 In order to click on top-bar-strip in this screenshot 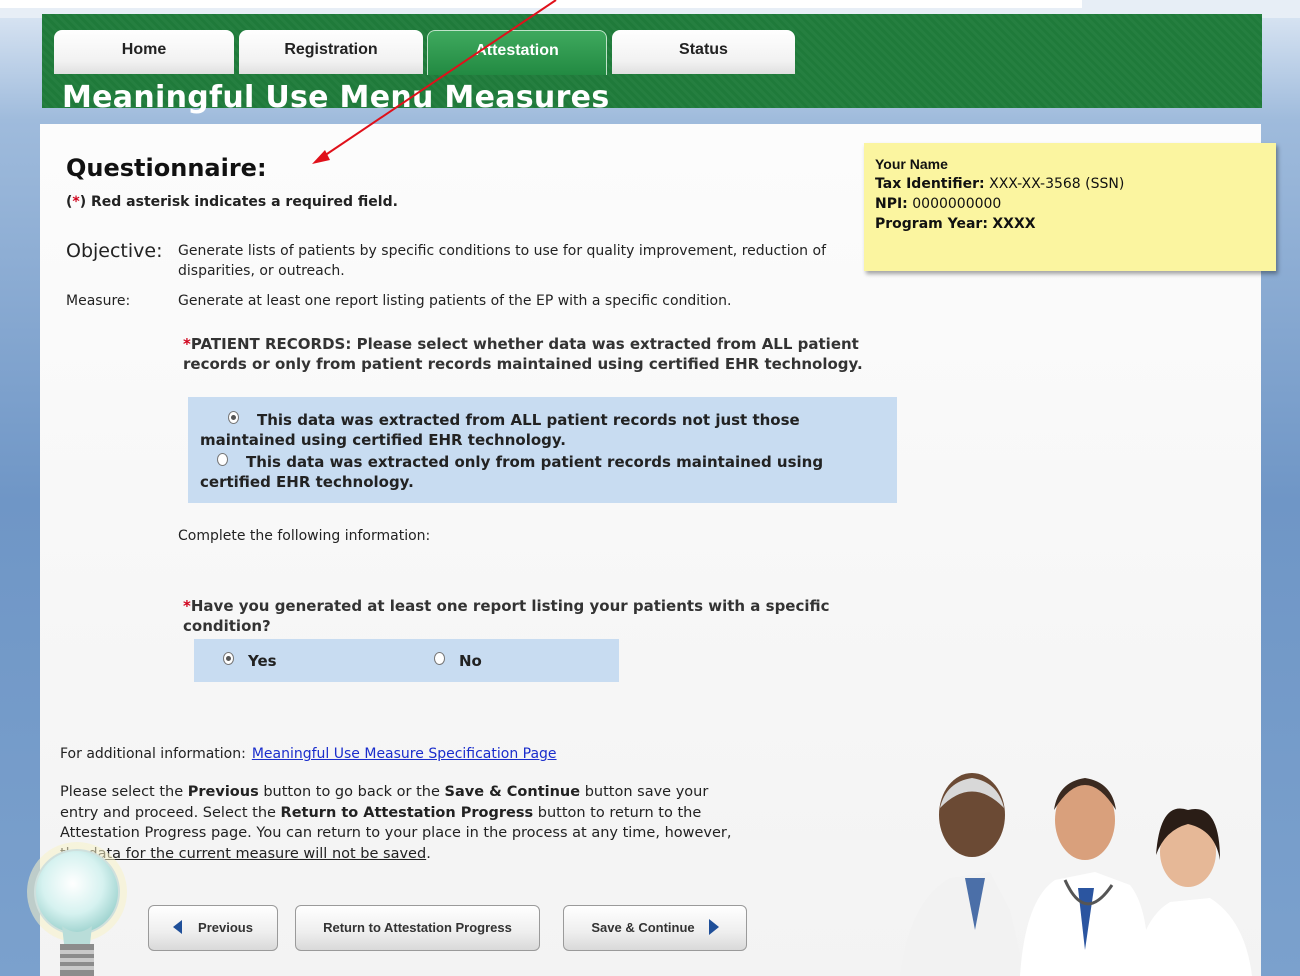, I will do `click(541, 4)`.